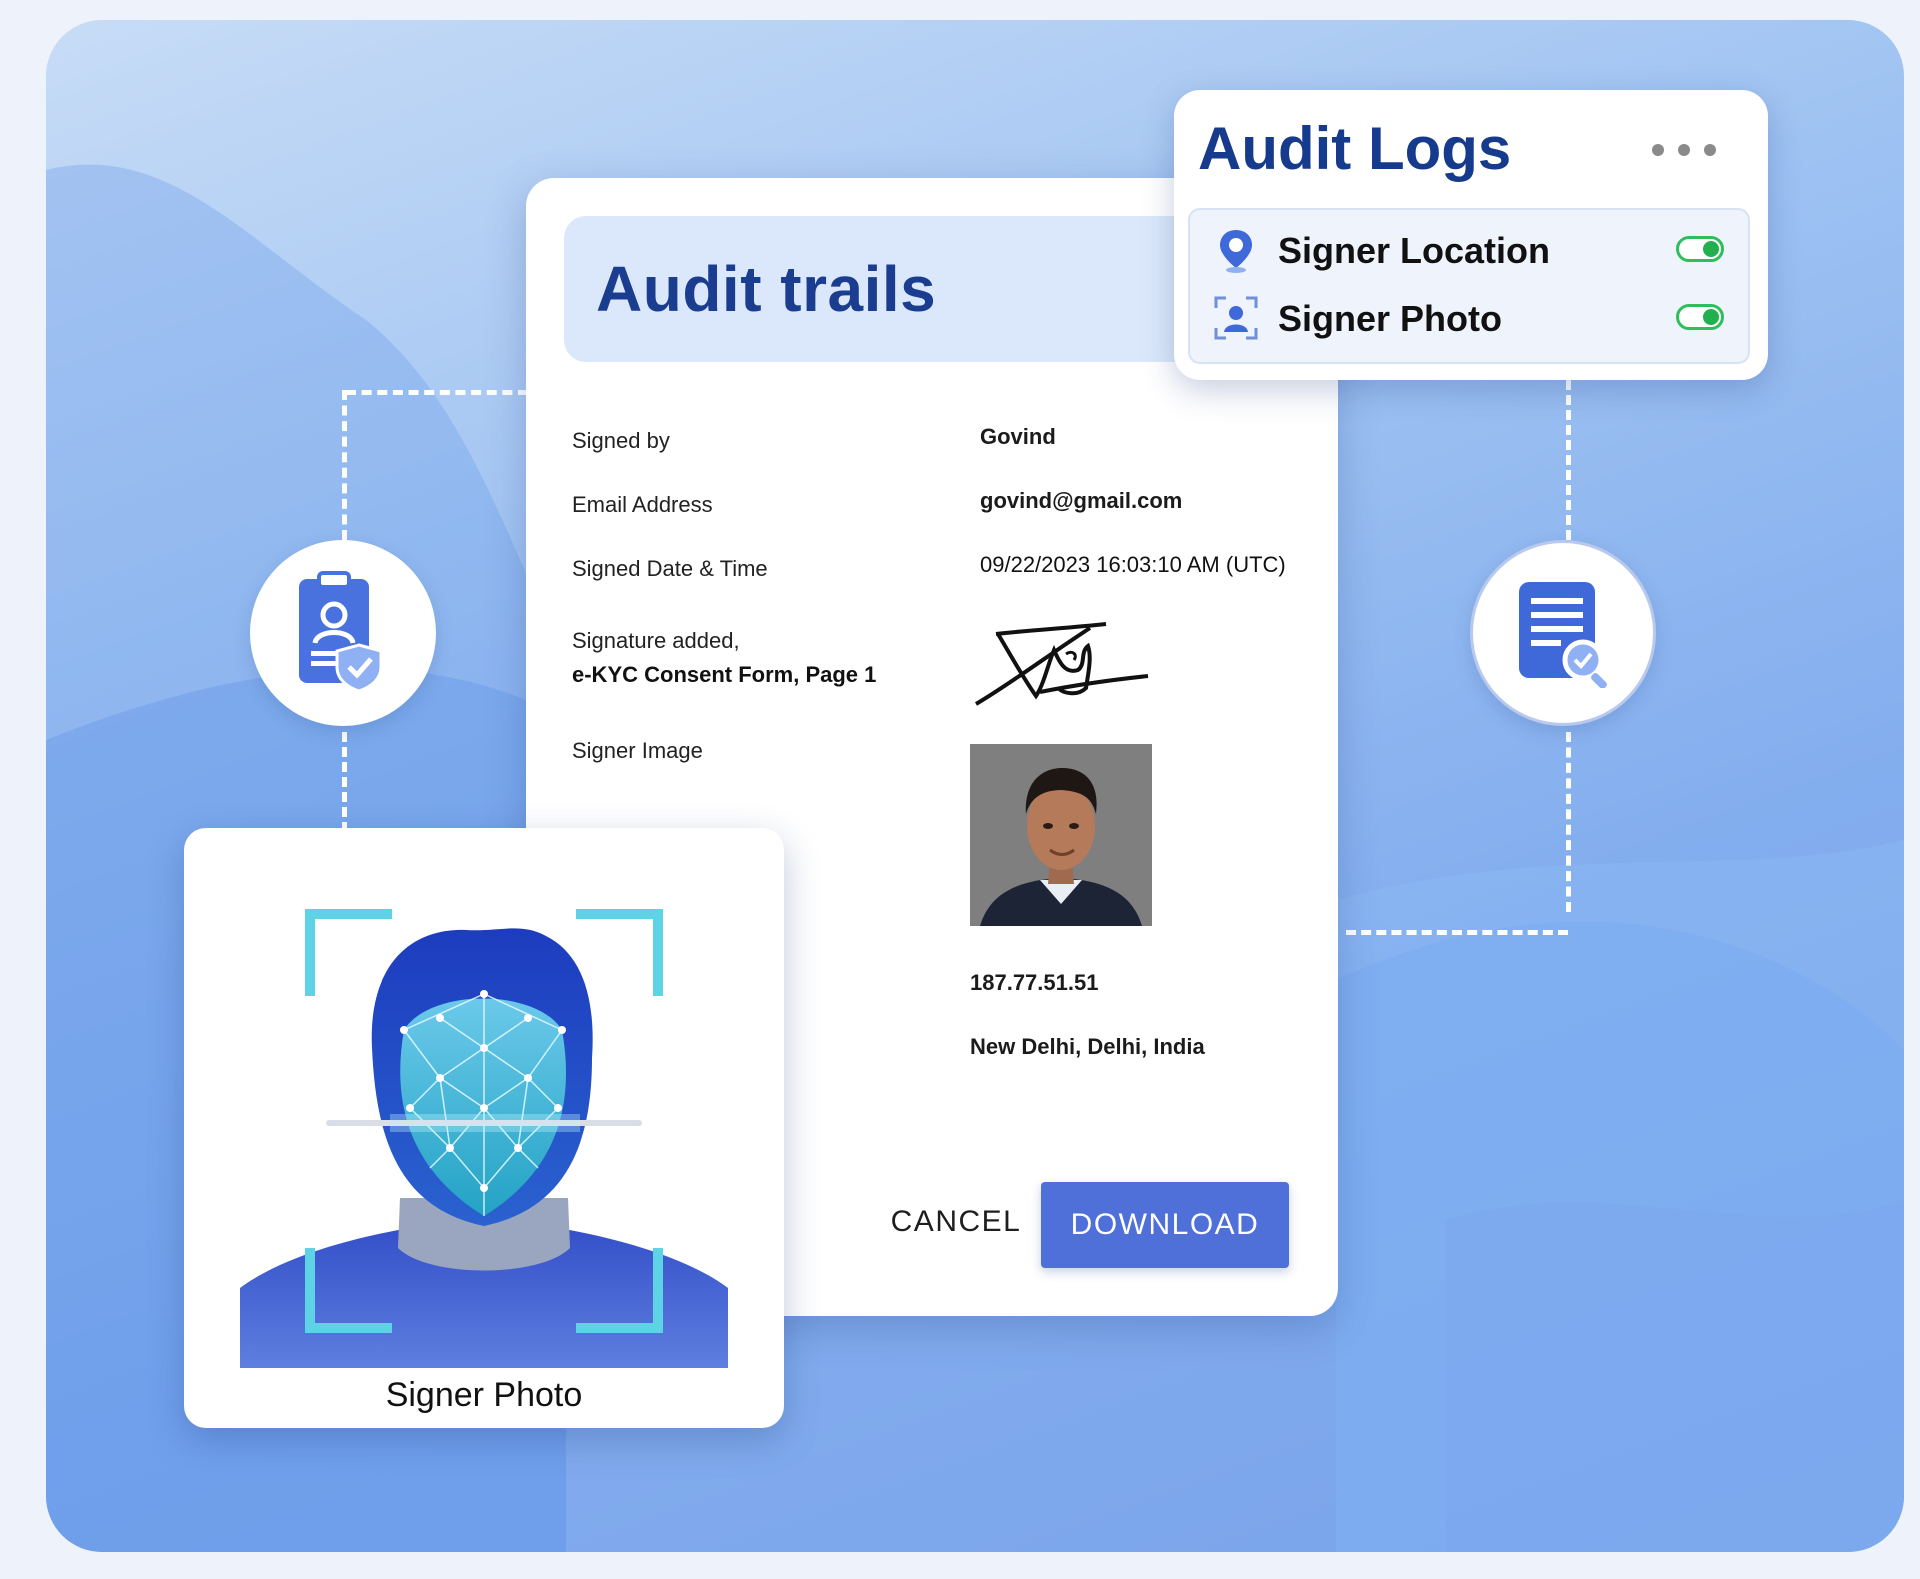 This screenshot has width=1920, height=1579. I want to click on log-item-signer-location: Signer Location, so click(1470, 250).